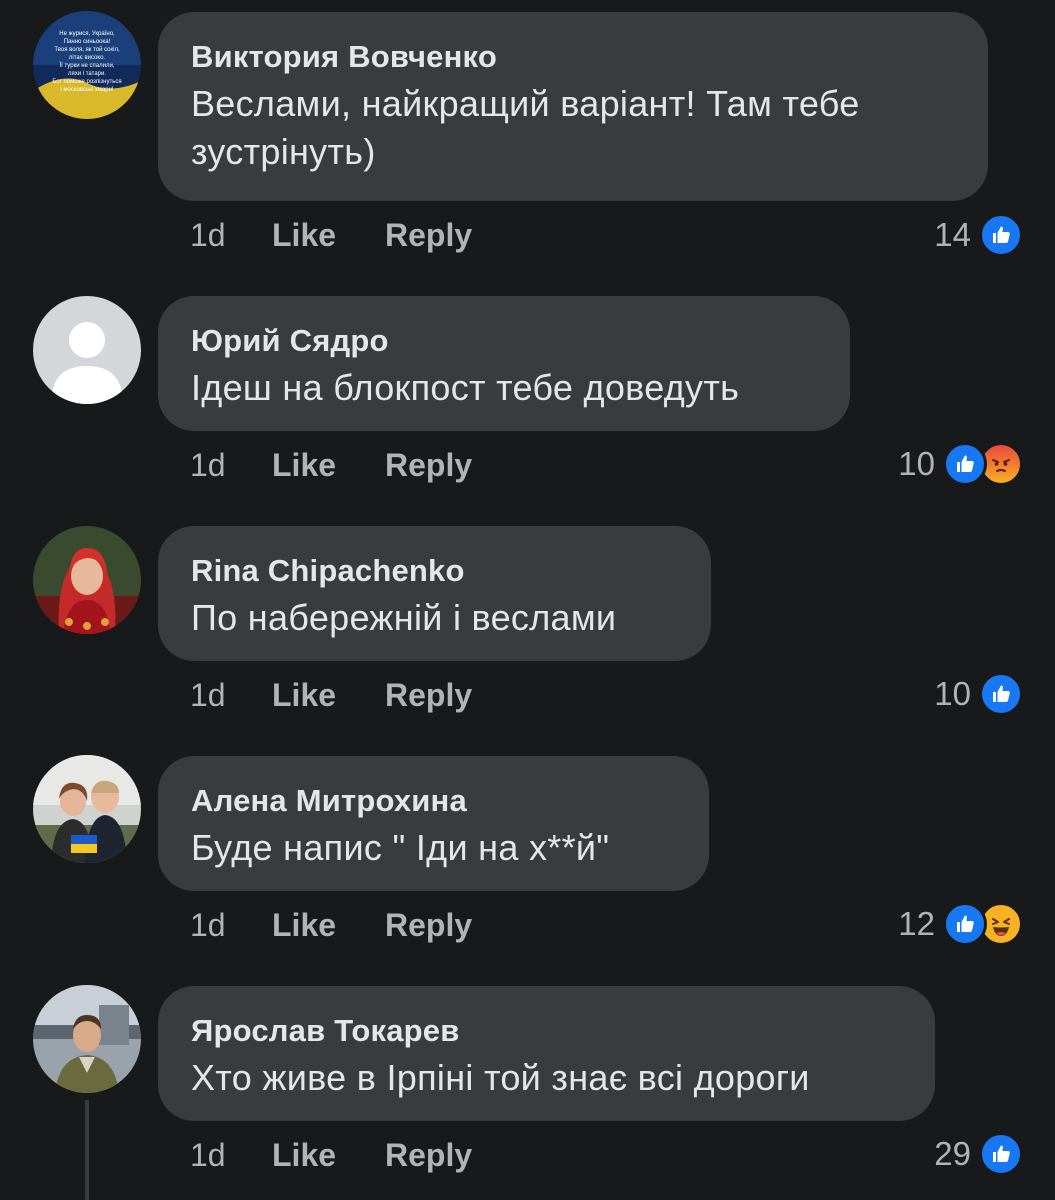  What do you see at coordinates (87, 58) in the screenshot?
I see `svg-text: літає високо.` at bounding box center [87, 58].